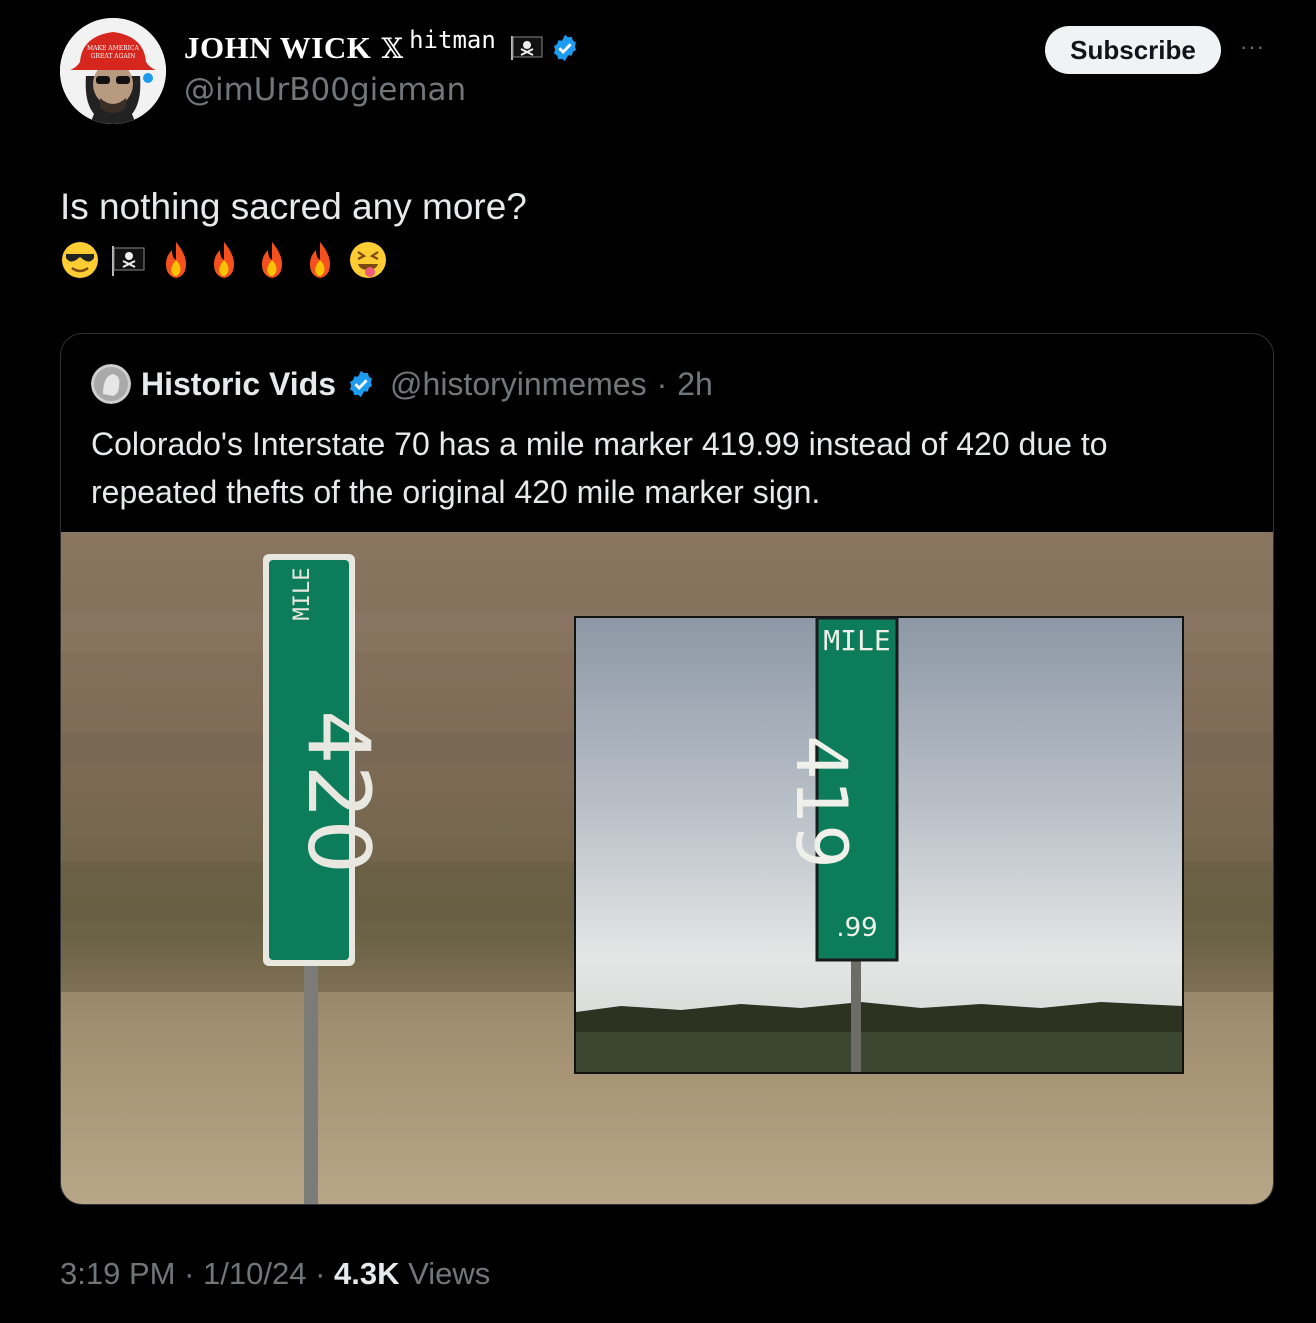 This screenshot has width=1316, height=1323. I want to click on right-sign-label: MILE, so click(856, 640).